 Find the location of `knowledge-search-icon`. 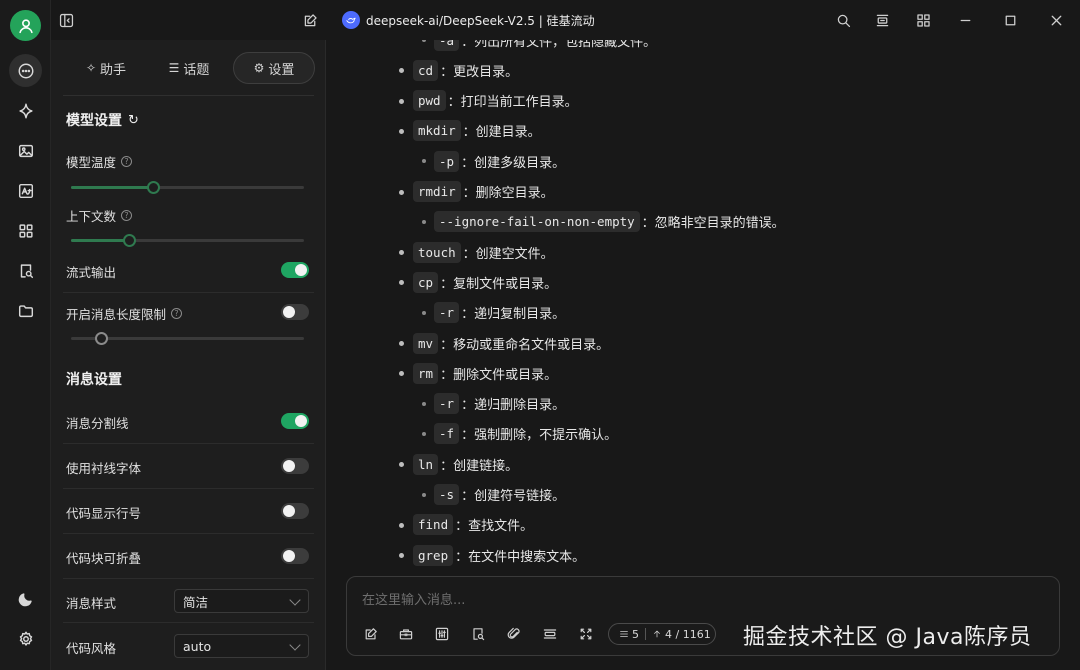

knowledge-search-icon is located at coordinates (25, 270).